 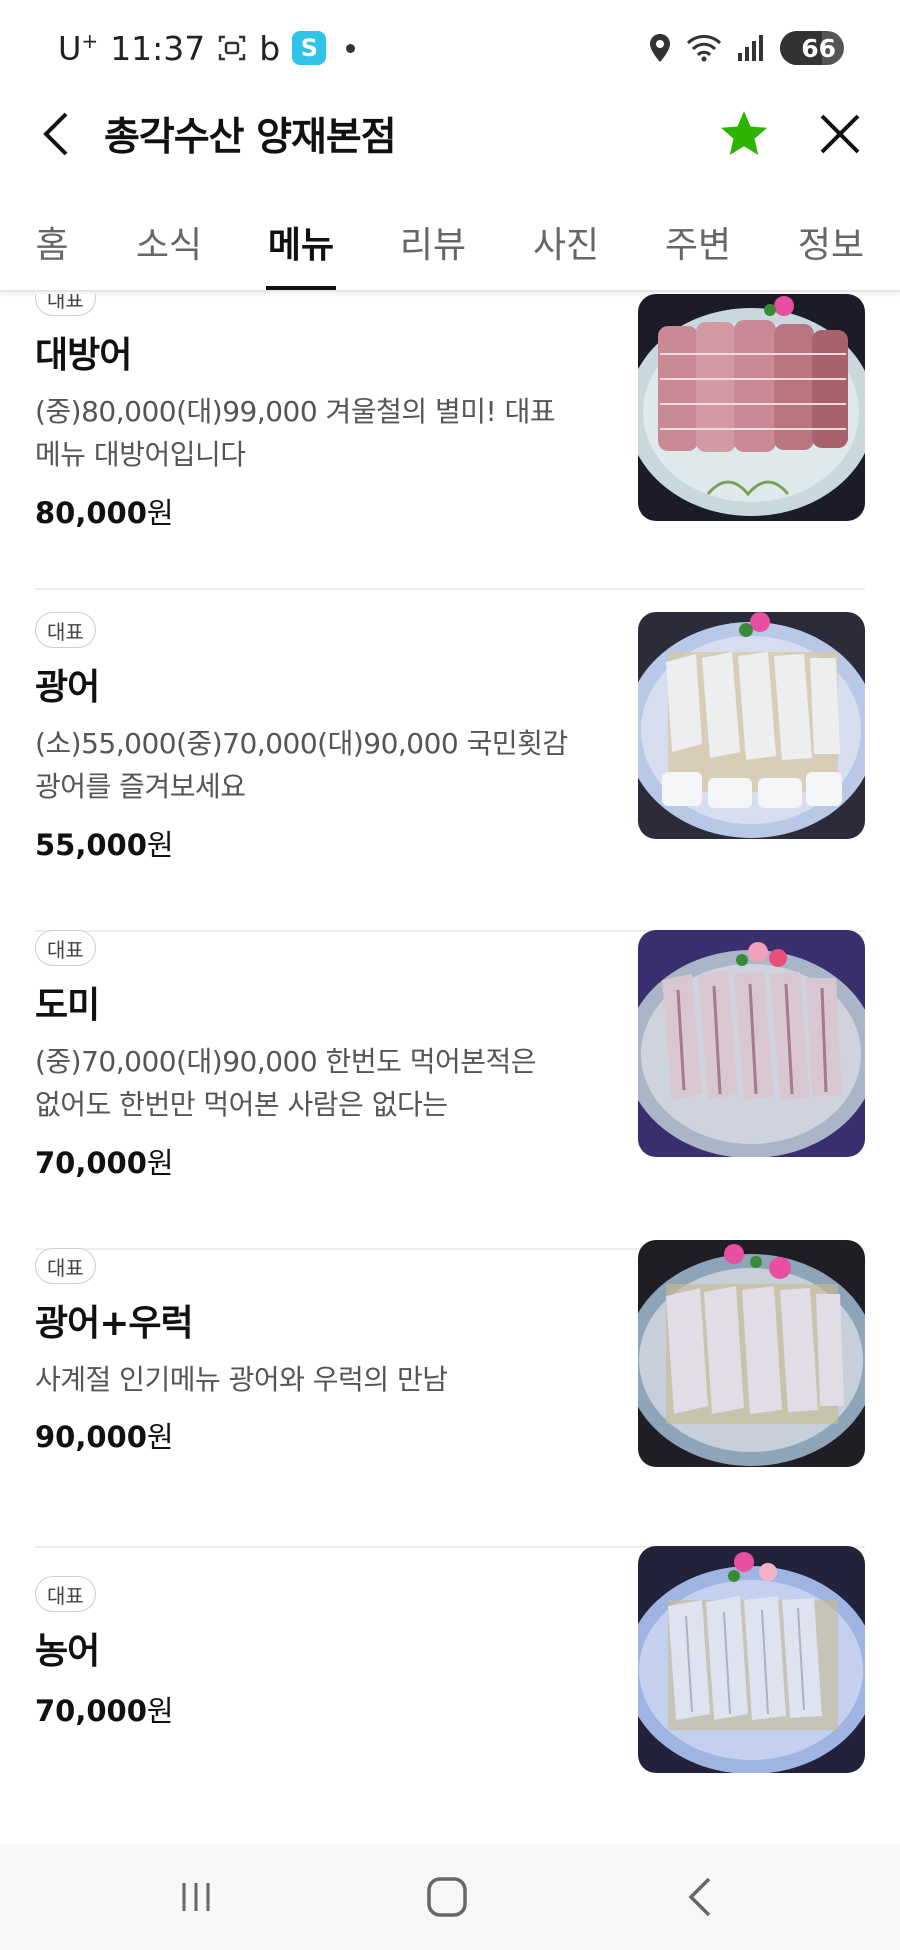 I want to click on home-button, so click(x=447, y=1897).